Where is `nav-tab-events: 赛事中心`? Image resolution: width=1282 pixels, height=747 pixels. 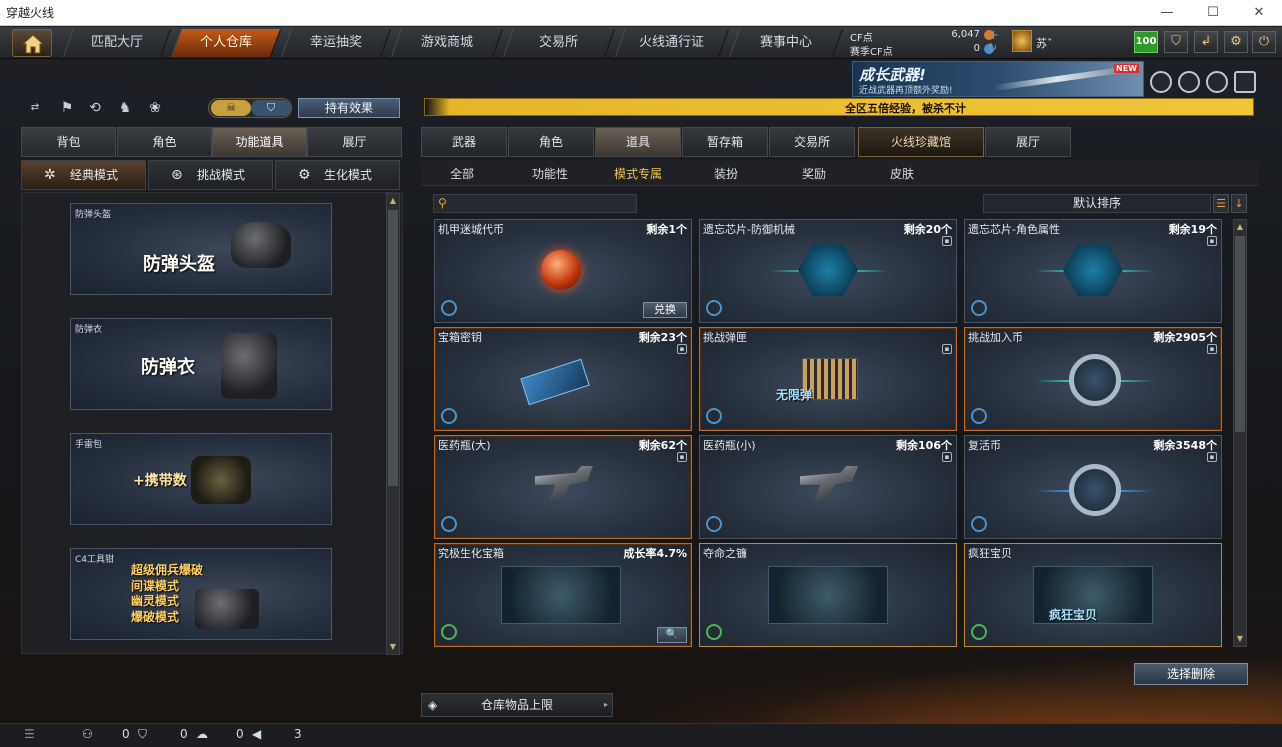 nav-tab-events: 赛事中心 is located at coordinates (786, 43).